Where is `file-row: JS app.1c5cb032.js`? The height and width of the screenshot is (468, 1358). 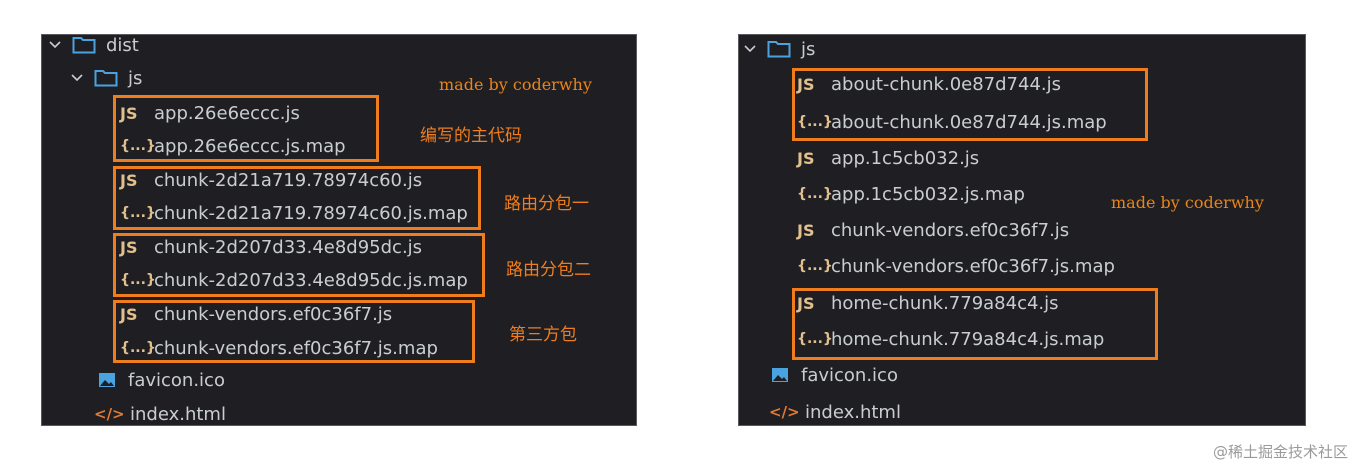 file-row: JS app.1c5cb032.js is located at coordinates (888, 158).